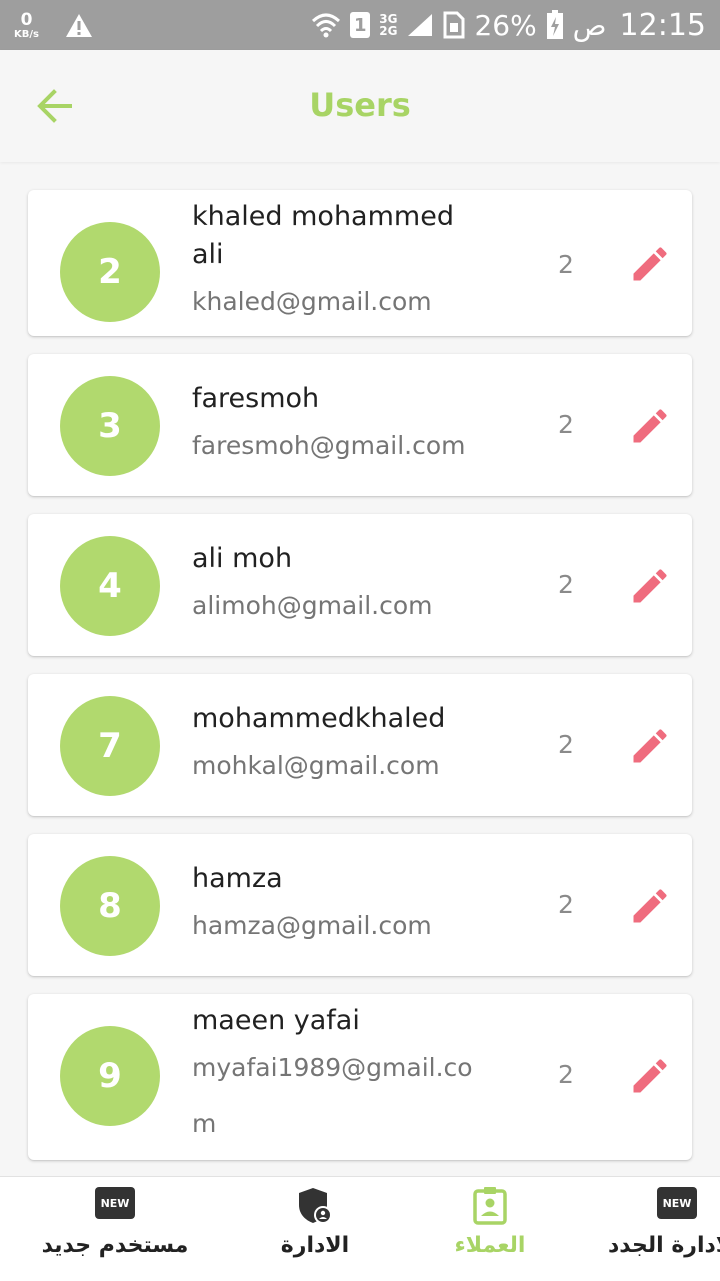  What do you see at coordinates (454, 25) in the screenshot?
I see `sim-card-icon` at bounding box center [454, 25].